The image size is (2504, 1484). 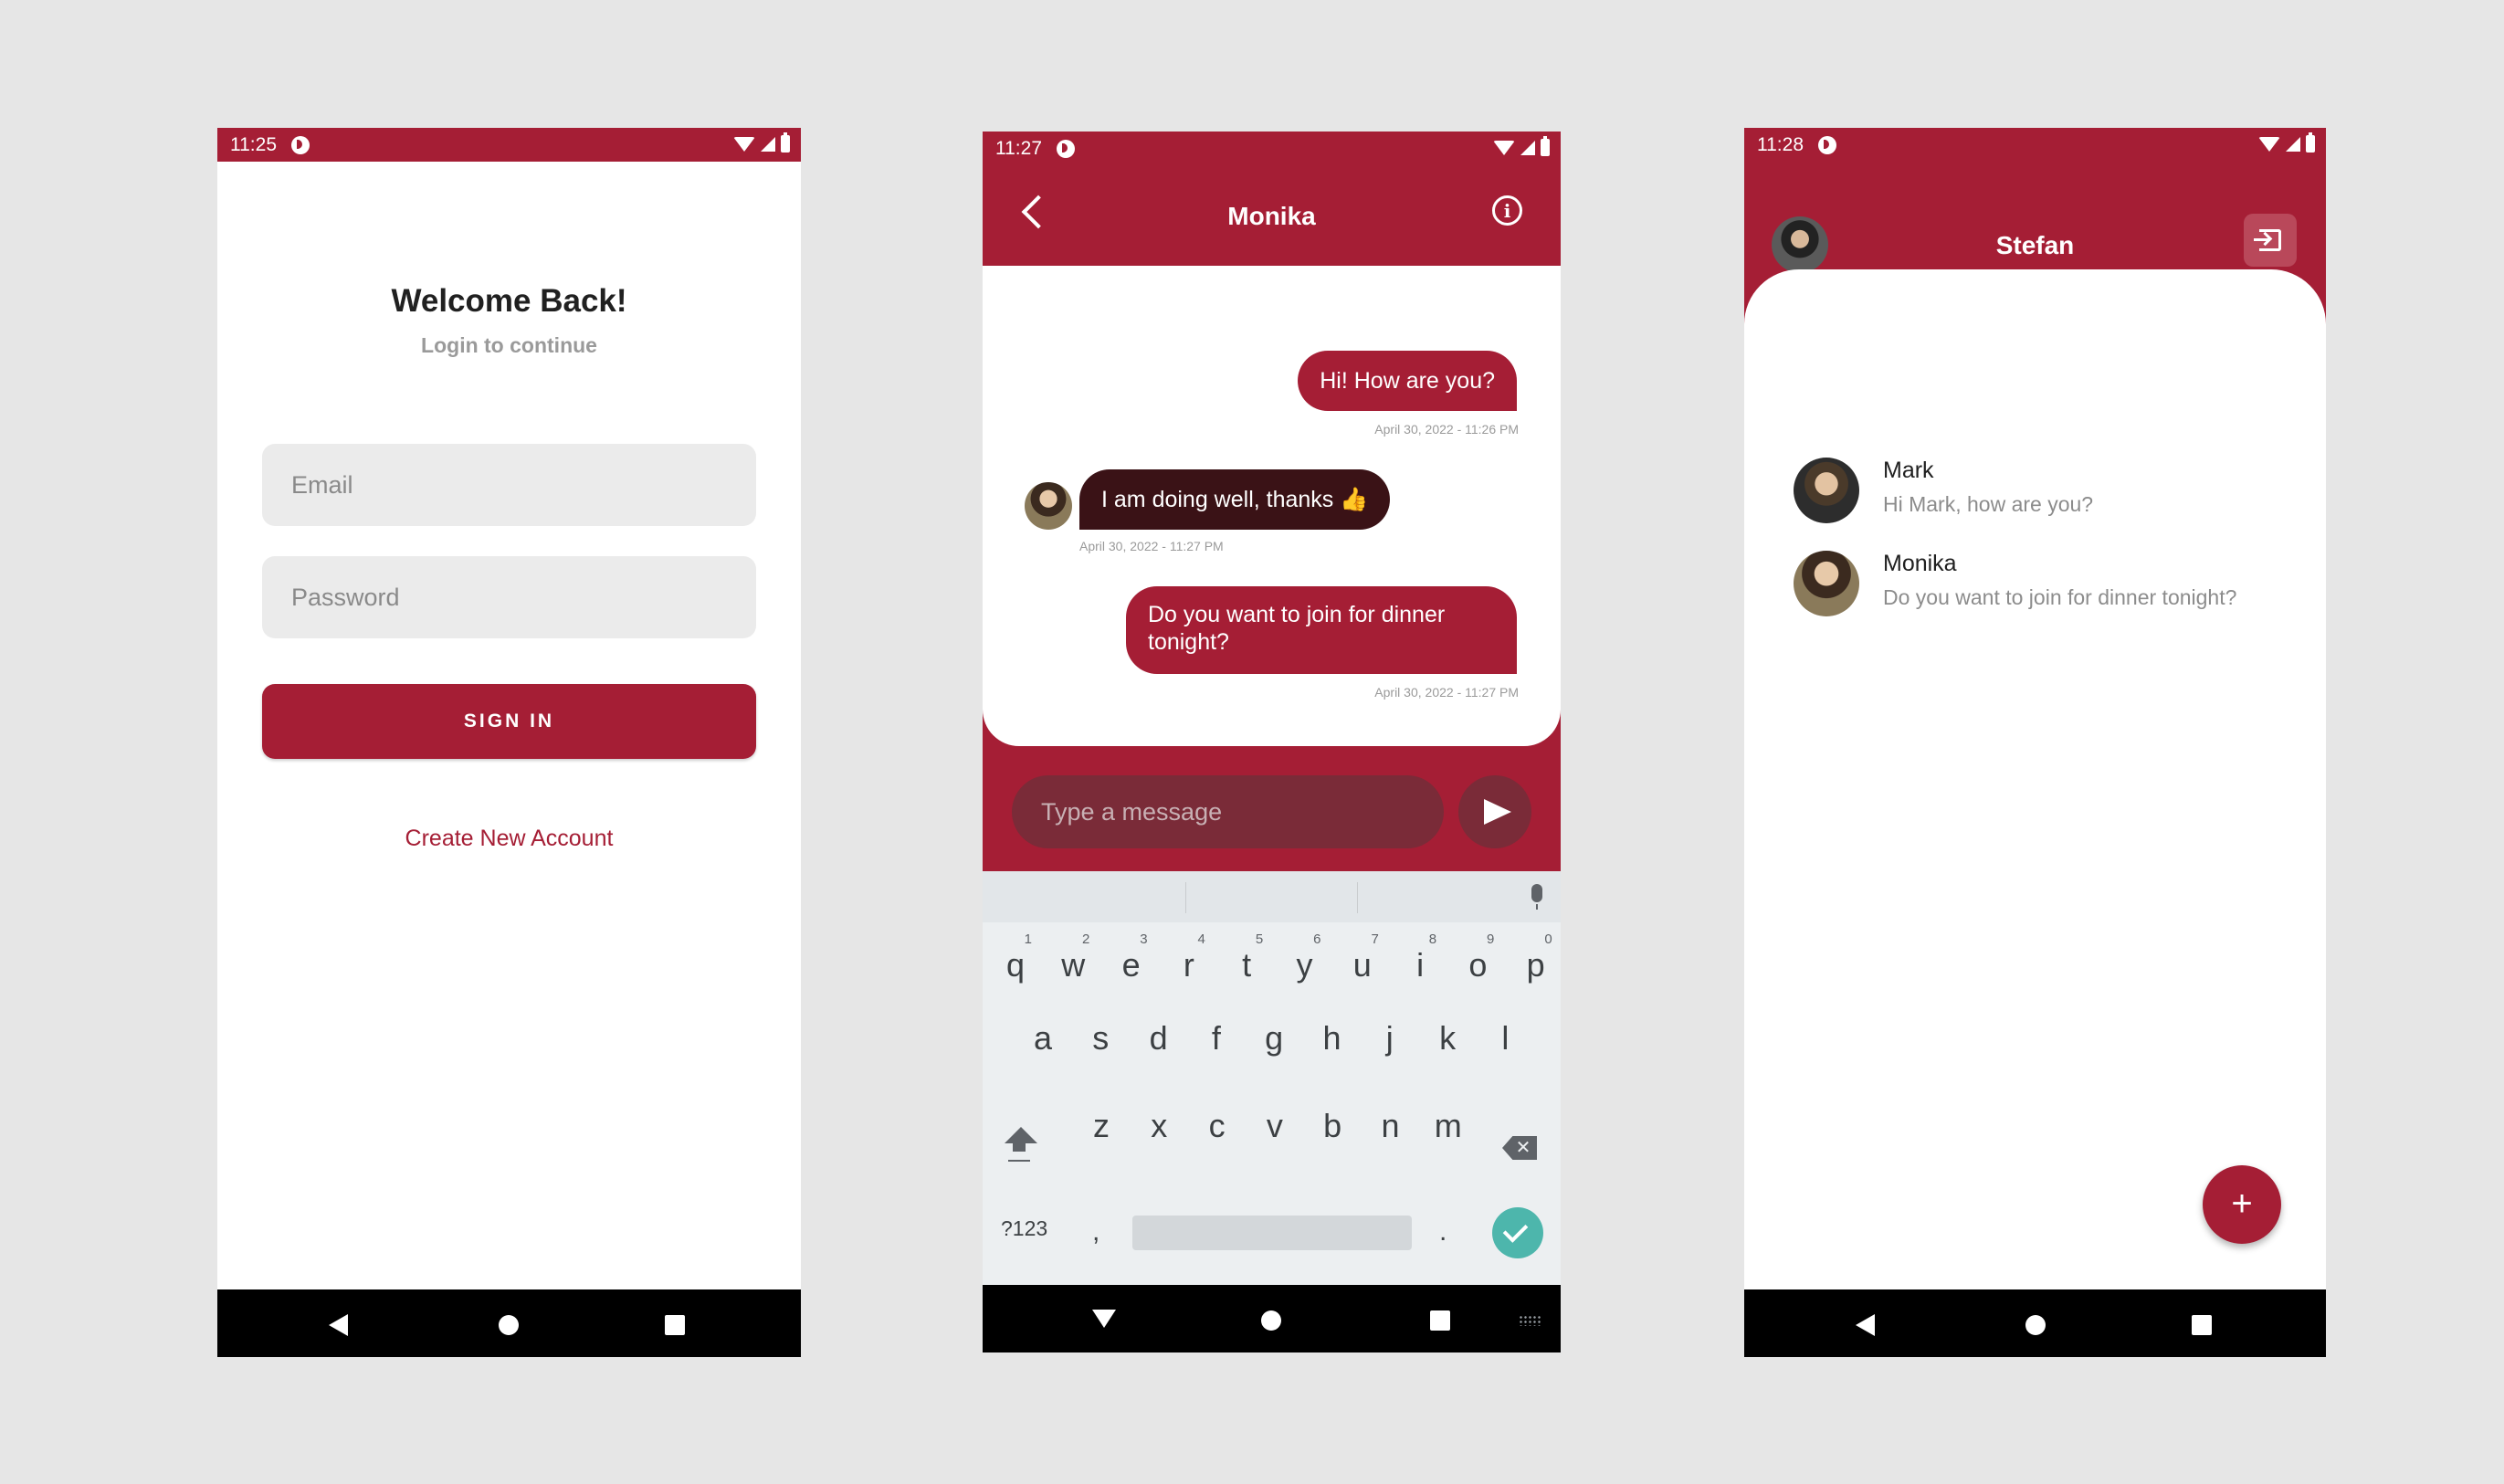 What do you see at coordinates (1247, 960) in the screenshot?
I see `key-t: 5t` at bounding box center [1247, 960].